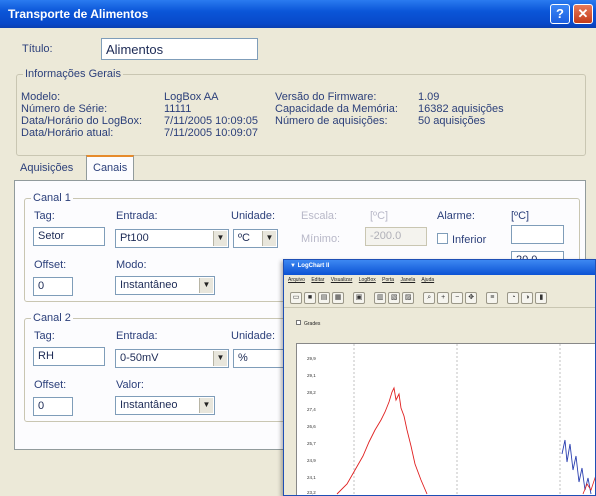  What do you see at coordinates (311, 477) in the screenshot?
I see `ytick-label: 24,1` at bounding box center [311, 477].